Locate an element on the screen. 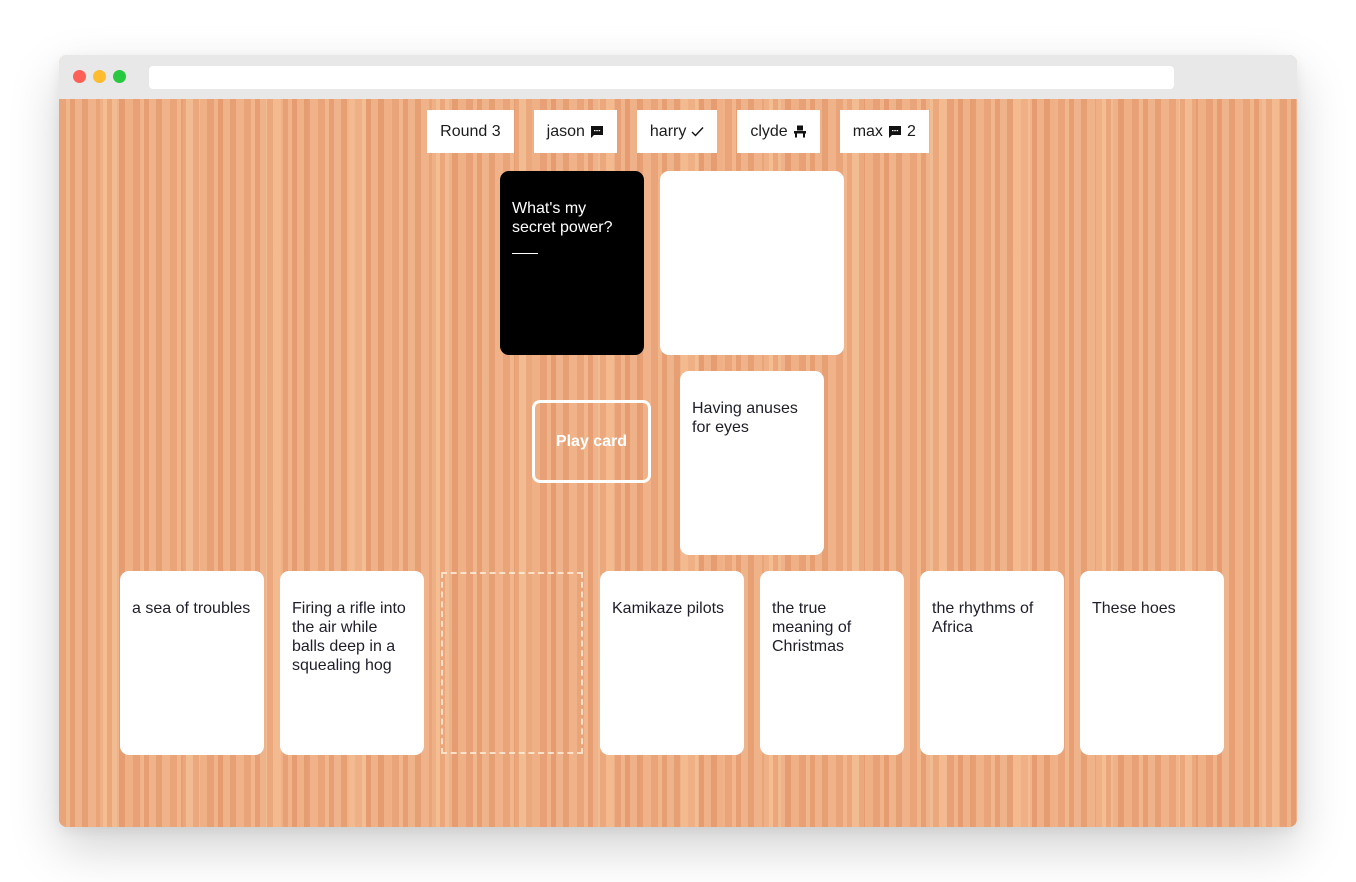 This screenshot has height=882, width=1356. address-bar is located at coordinates (661, 77).